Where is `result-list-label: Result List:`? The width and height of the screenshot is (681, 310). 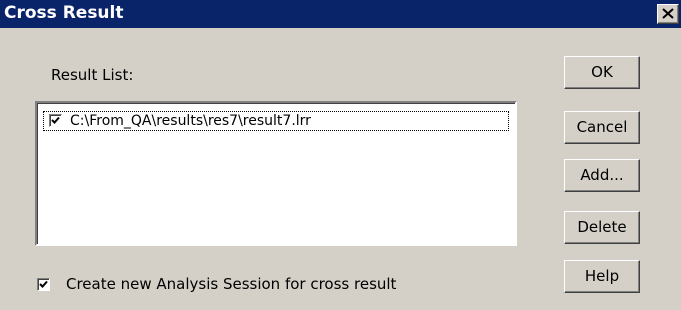
result-list-label: Result List: is located at coordinates (92, 75).